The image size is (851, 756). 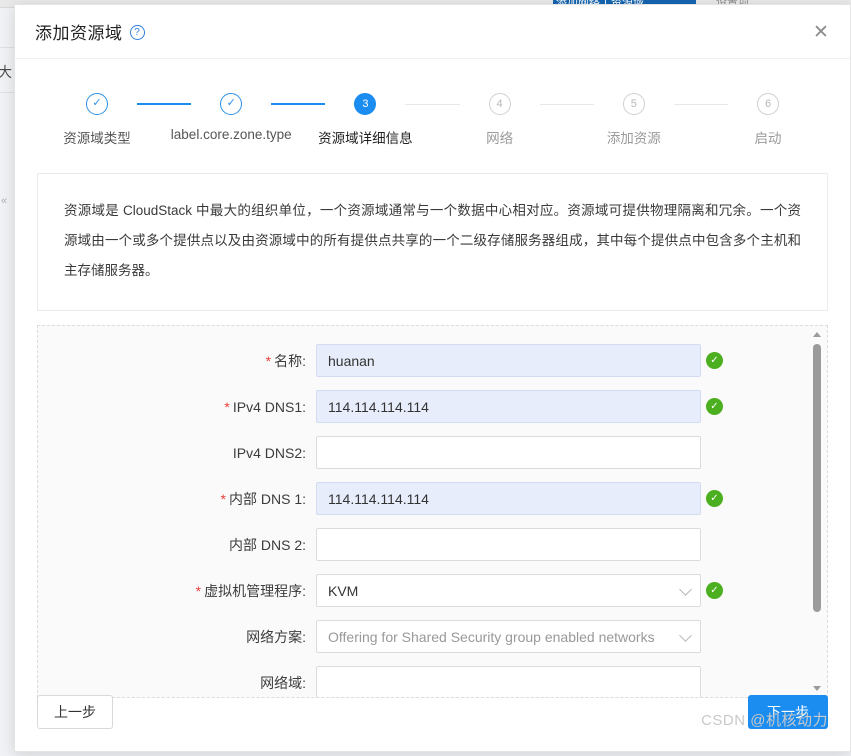 I want to click on hypervisor-selected-value: KVM, so click(x=343, y=590).